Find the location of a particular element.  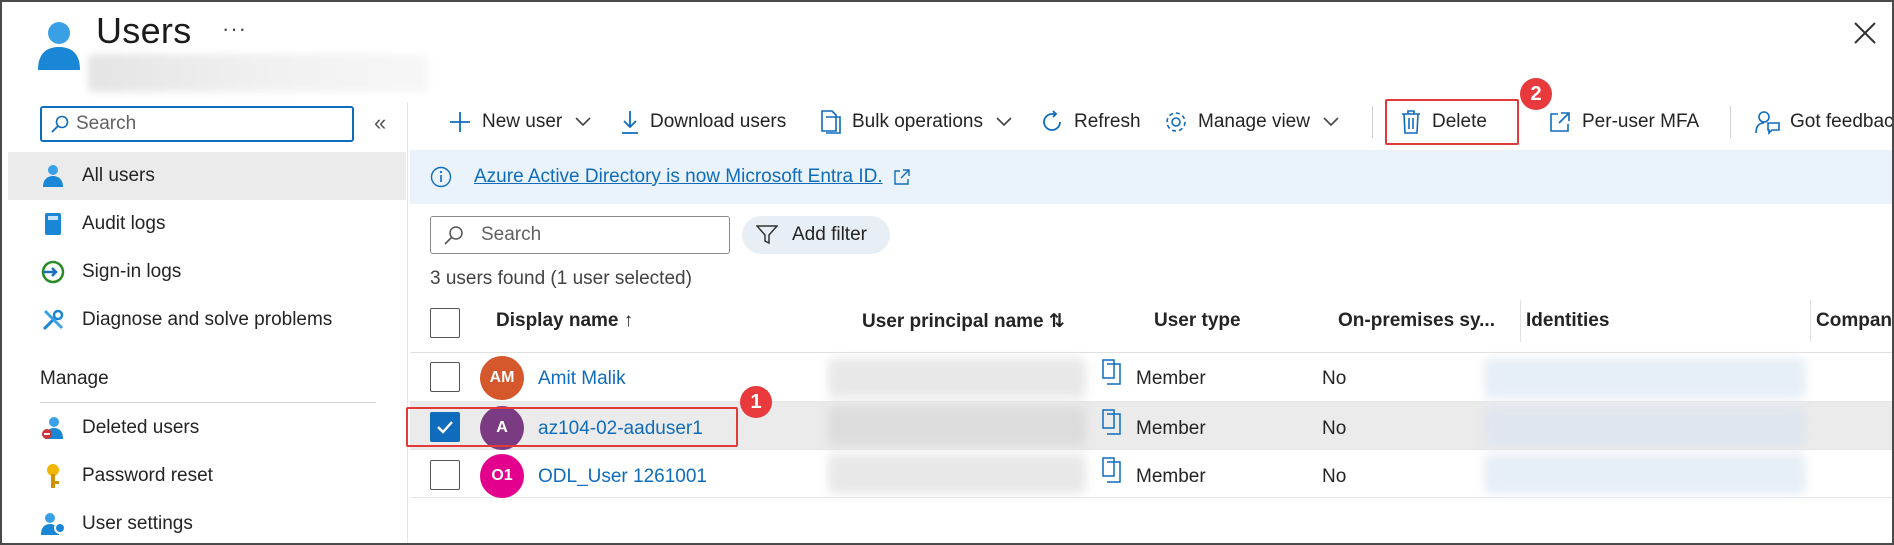

refresh-icon is located at coordinates (1052, 120).